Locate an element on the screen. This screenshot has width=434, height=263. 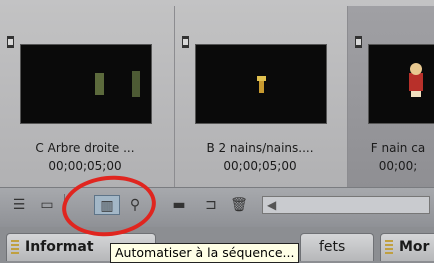
delete-icon: 🗑 is located at coordinates (239, 205).